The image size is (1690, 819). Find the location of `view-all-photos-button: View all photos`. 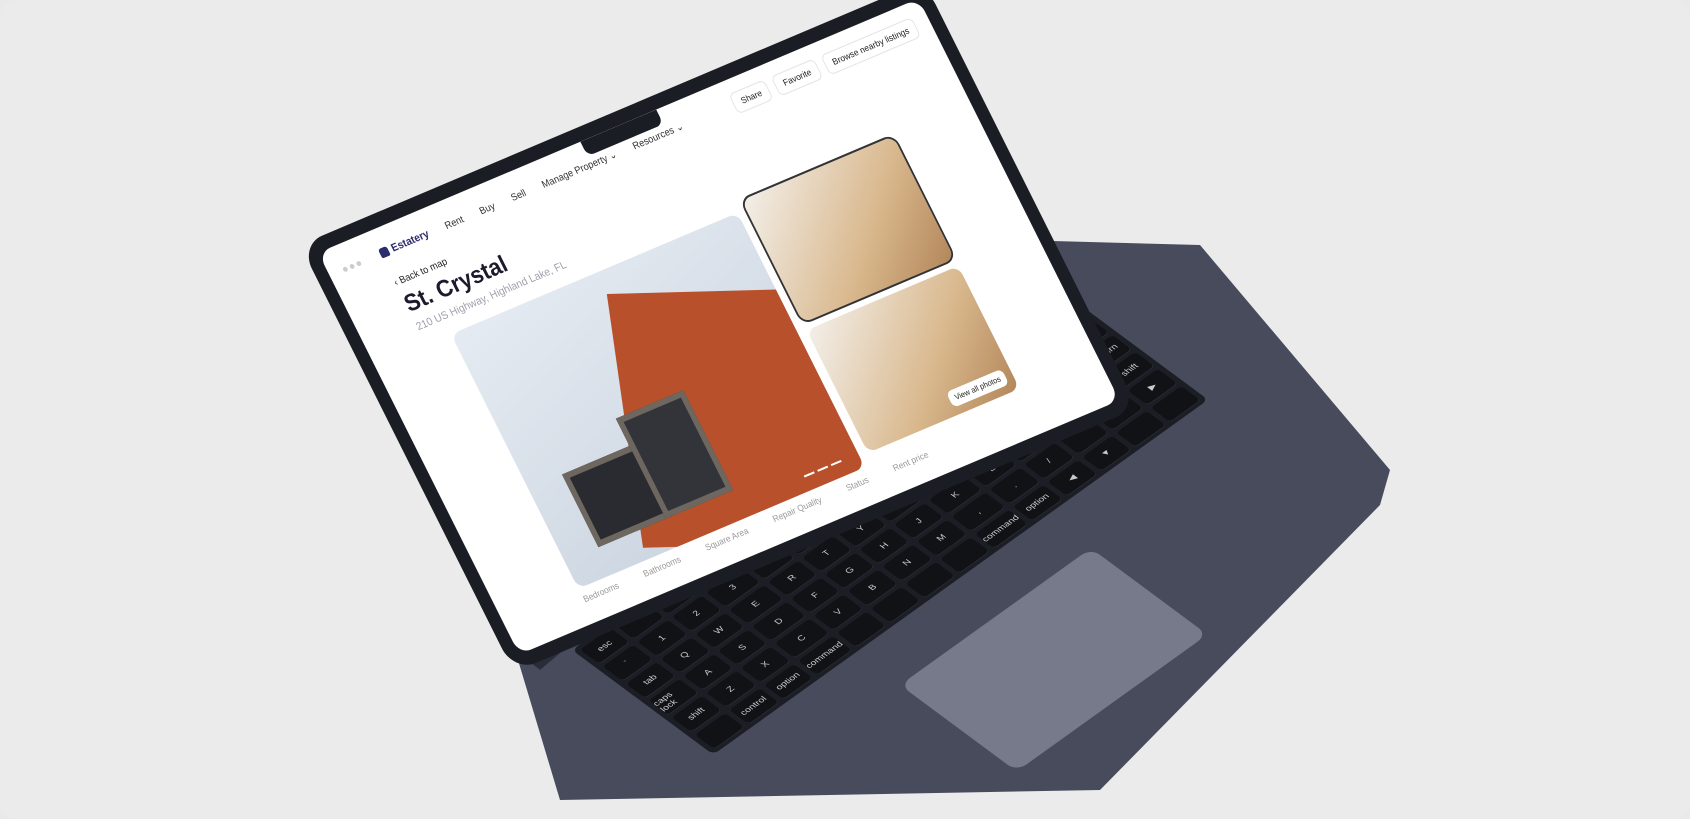

view-all-photos-button: View all photos is located at coordinates (978, 388).